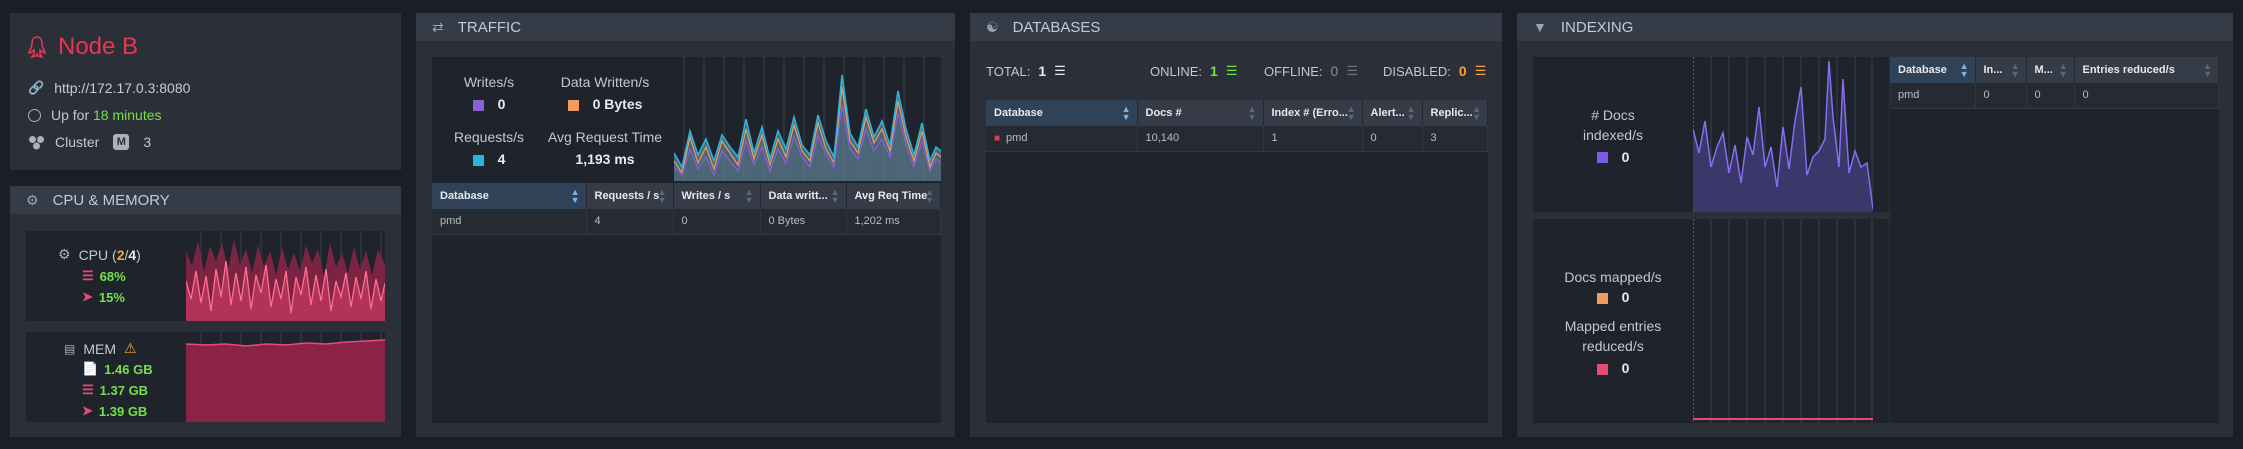 The image size is (2243, 449). Describe the element at coordinates (93, 254) in the screenshot. I see `cpu-label: CPU` at that location.